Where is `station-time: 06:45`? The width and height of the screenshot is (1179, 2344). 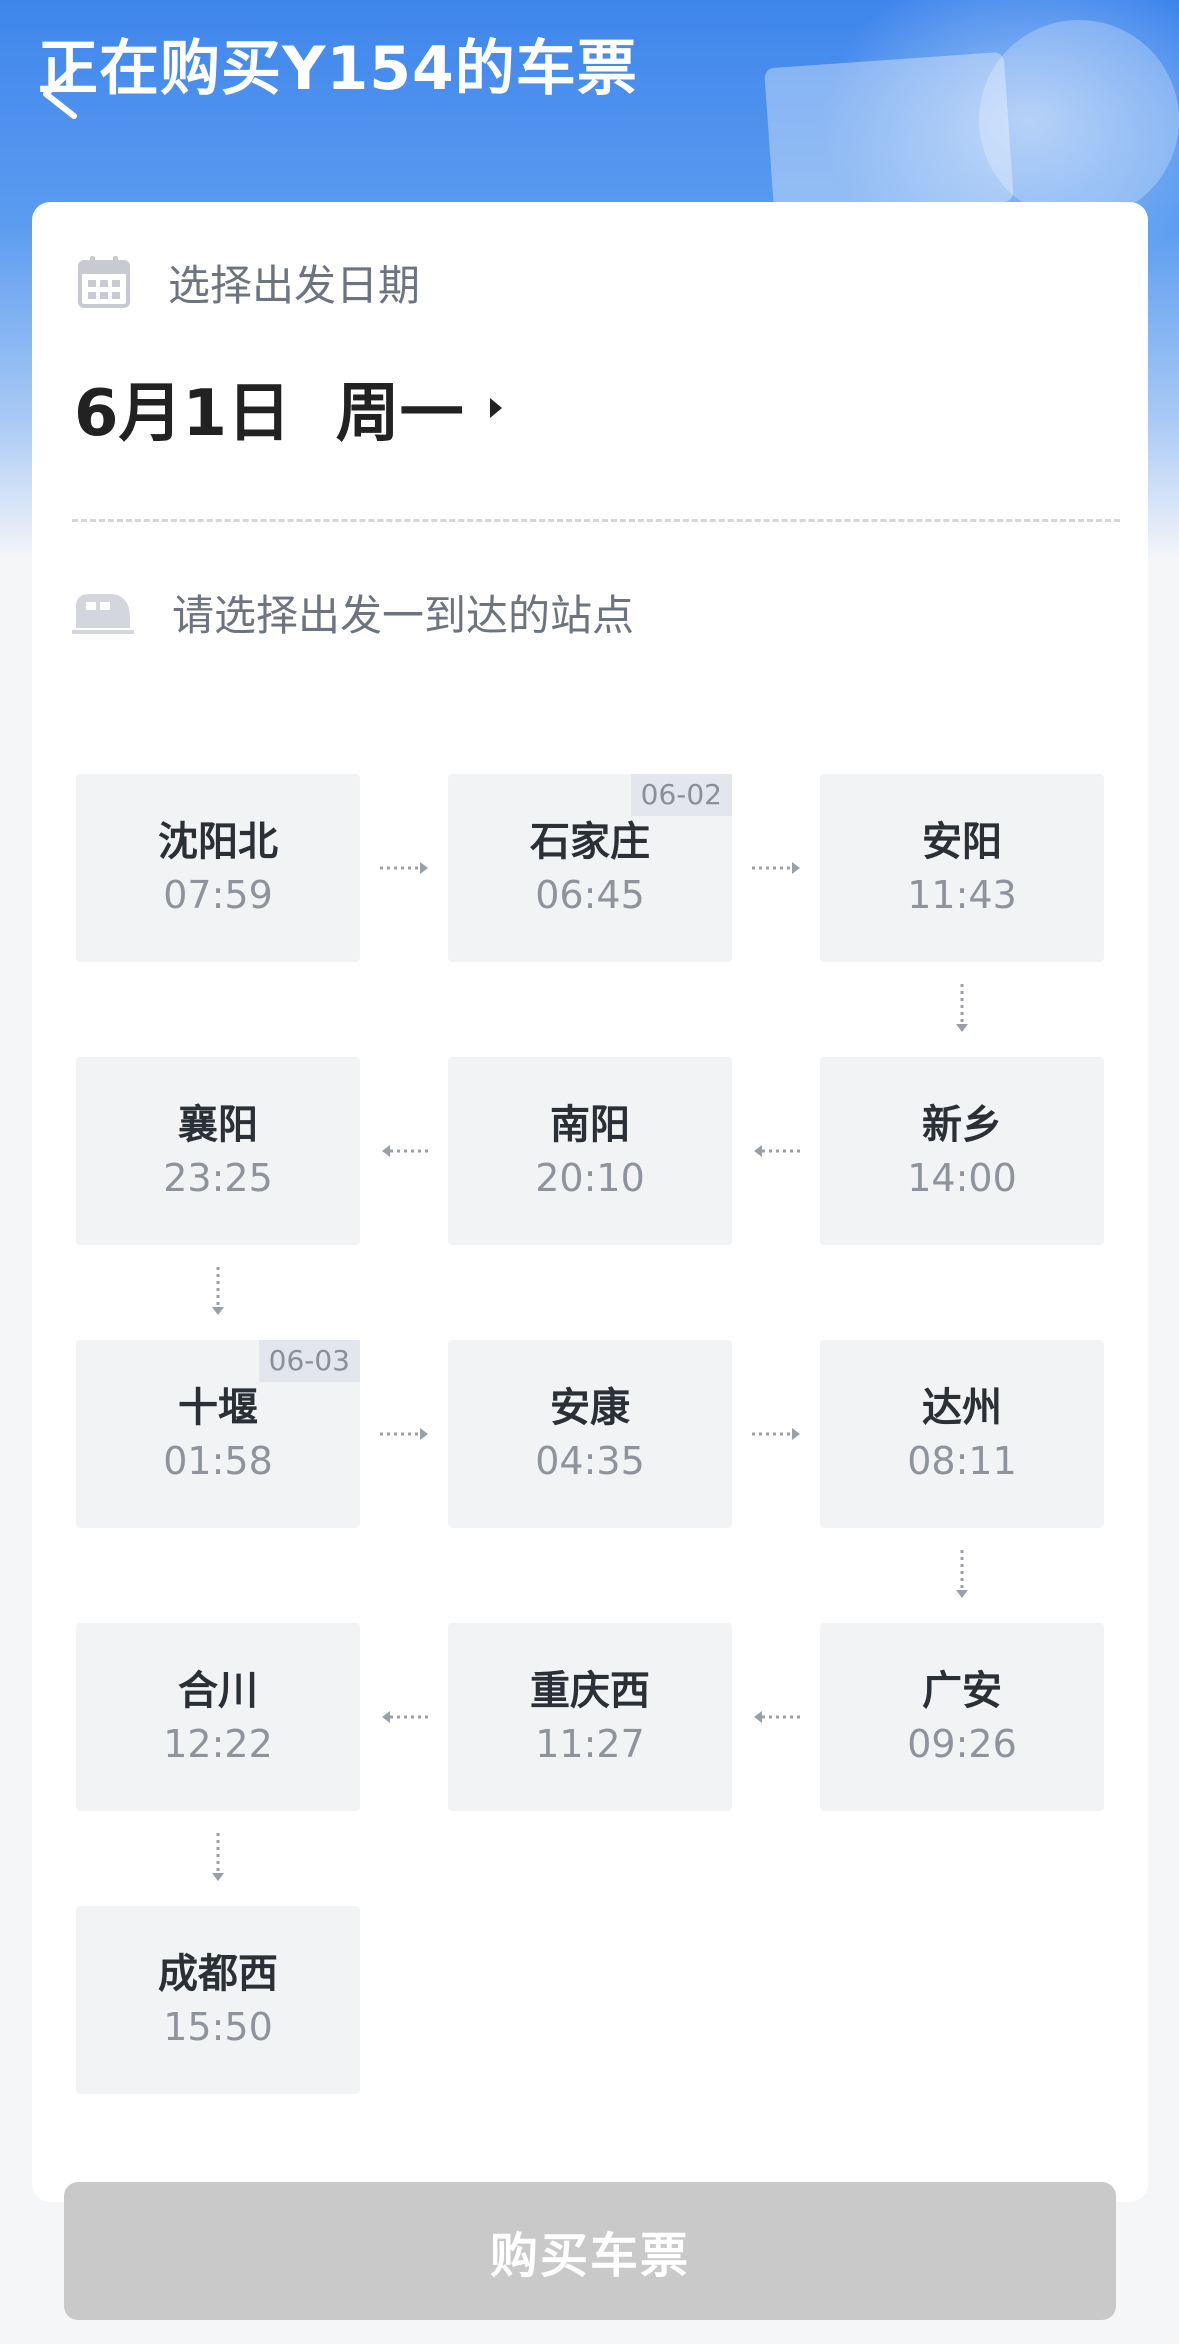
station-time: 06:45 is located at coordinates (590, 895).